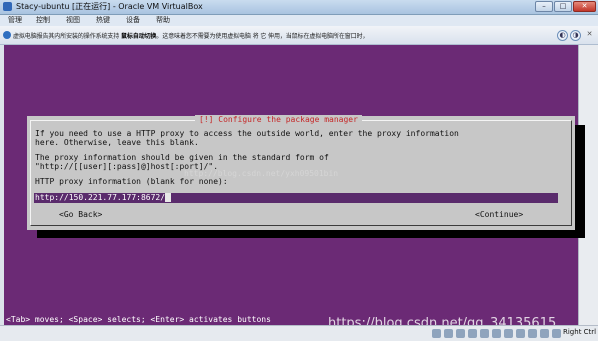  What do you see at coordinates (117, 142) in the screenshot?
I see `dialog-text-line: here. Otherwise, leave this blank.` at bounding box center [117, 142].